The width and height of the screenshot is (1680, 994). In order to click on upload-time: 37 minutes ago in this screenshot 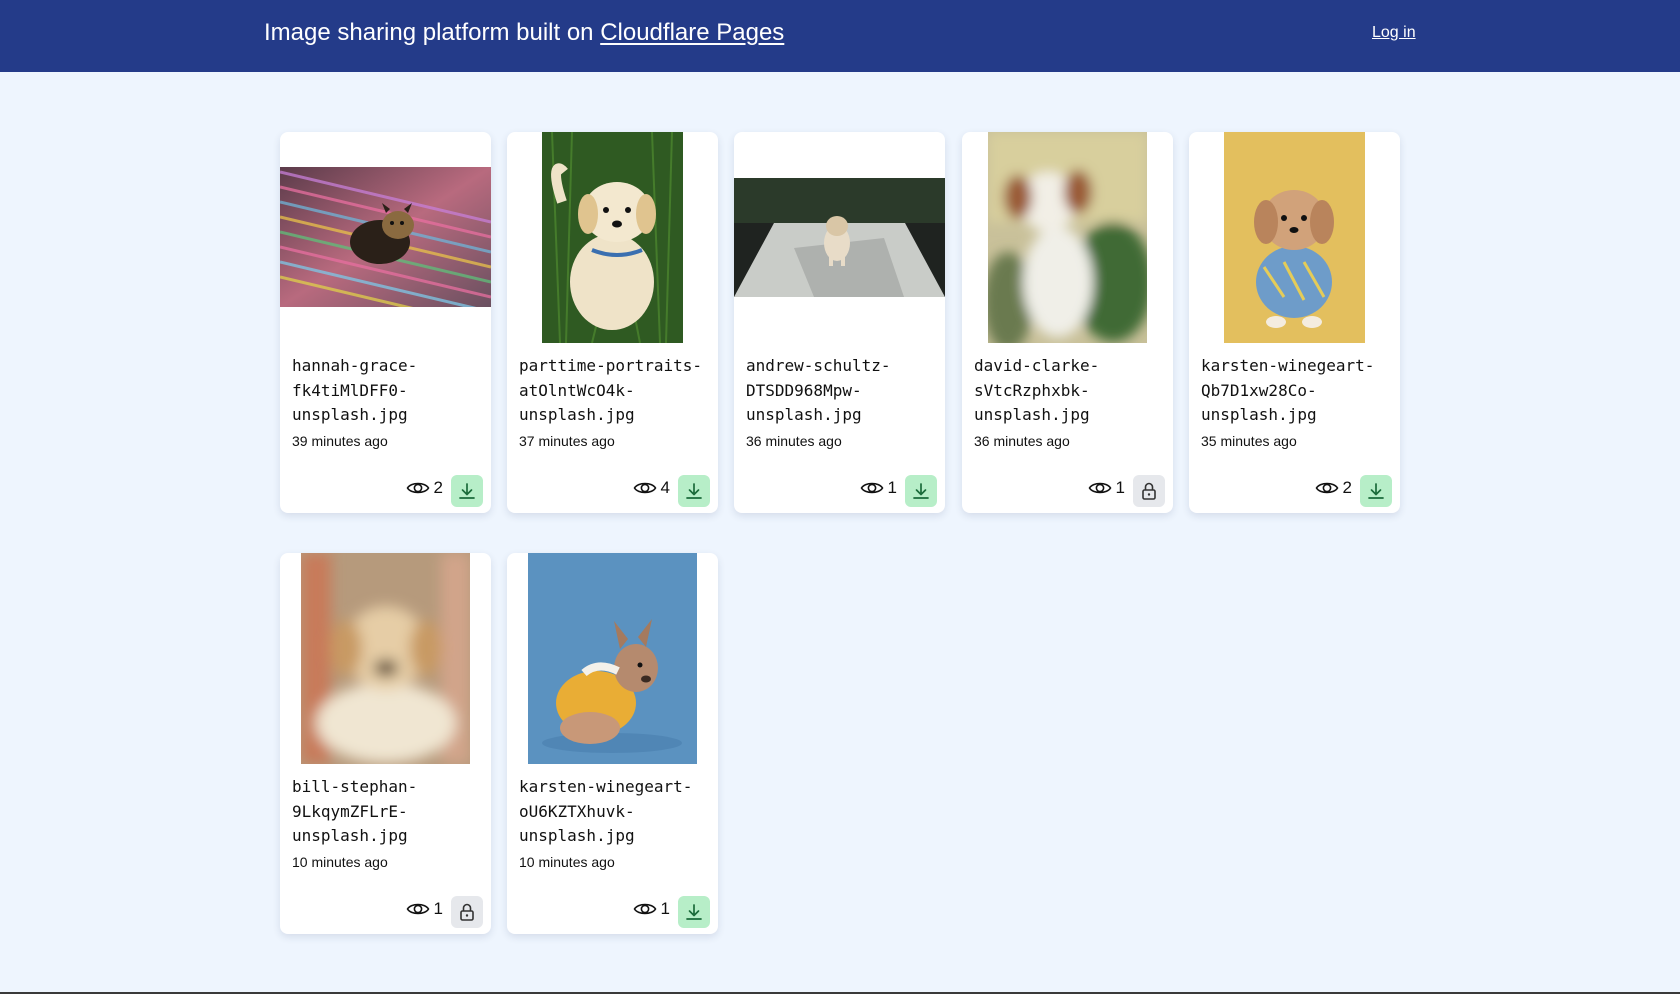, I will do `click(567, 441)`.